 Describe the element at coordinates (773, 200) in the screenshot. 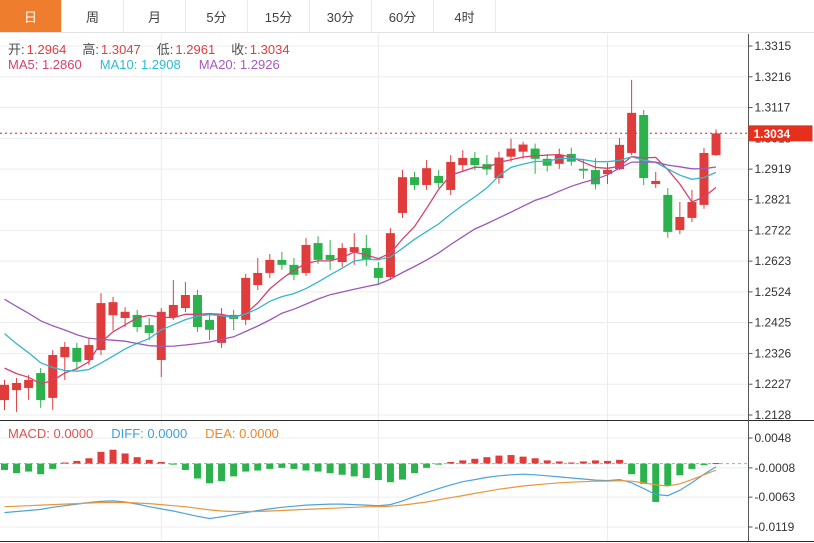

I see `svg-text: 1.2821` at that location.